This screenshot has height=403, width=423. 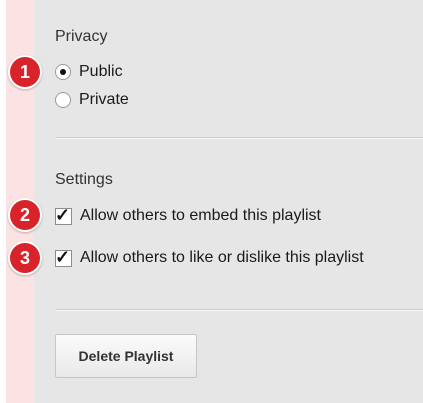 What do you see at coordinates (200, 215) in the screenshot?
I see `embed-label: Allow others to embed this playlist` at bounding box center [200, 215].